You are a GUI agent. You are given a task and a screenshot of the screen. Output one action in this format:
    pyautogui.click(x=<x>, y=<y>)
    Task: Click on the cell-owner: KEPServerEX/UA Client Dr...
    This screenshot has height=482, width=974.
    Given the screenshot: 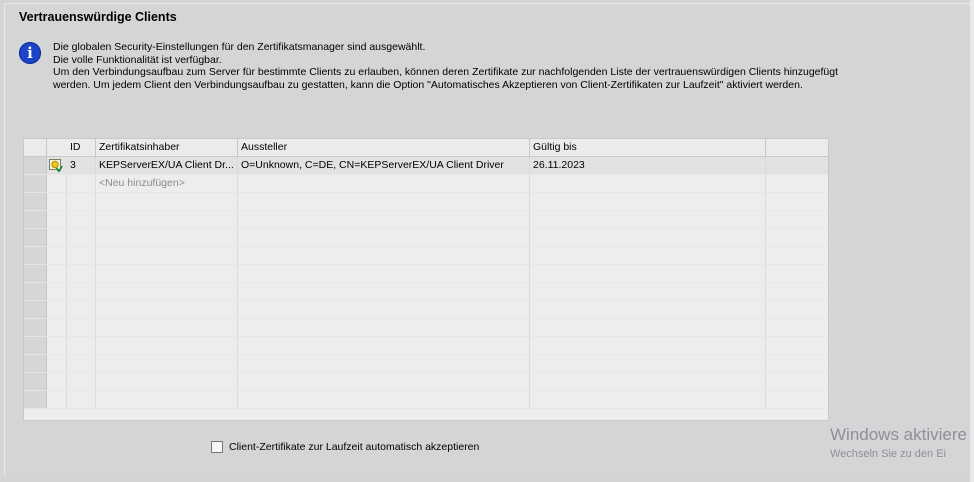 What is the action you would take?
    pyautogui.click(x=167, y=165)
    